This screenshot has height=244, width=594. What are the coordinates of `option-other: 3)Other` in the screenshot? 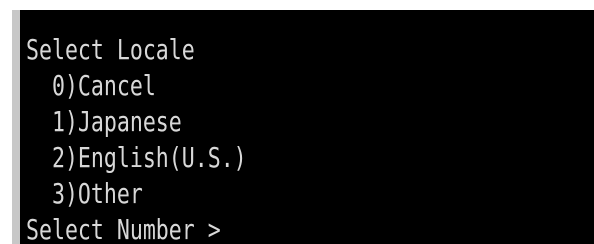 It's located at (84, 193).